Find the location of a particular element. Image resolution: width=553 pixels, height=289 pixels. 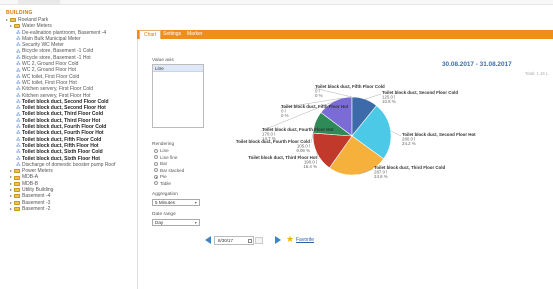

date-input: 8/30/17 is located at coordinates (234, 240).